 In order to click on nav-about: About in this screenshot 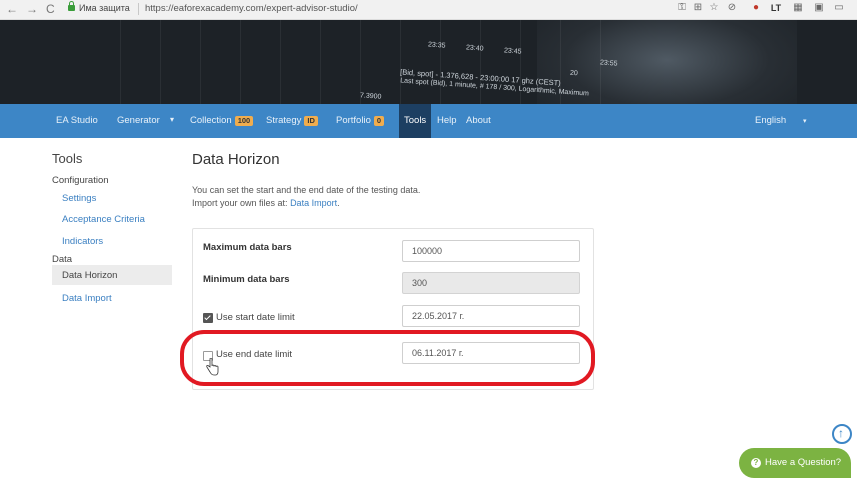, I will do `click(478, 120)`.